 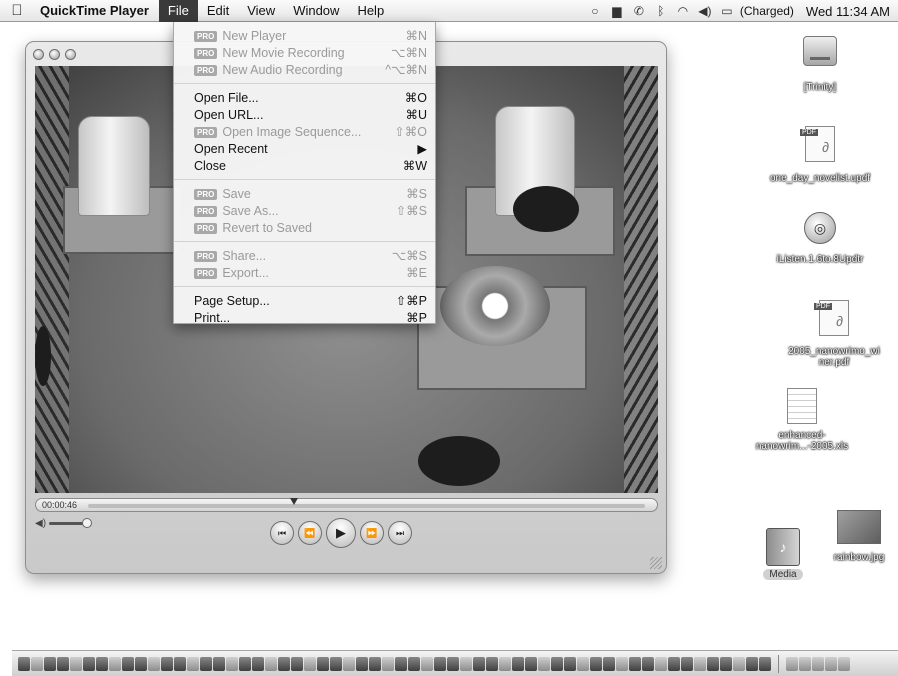 What do you see at coordinates (802, 420) in the screenshot?
I see `desktop-icon-enhanced-xls: enhanced- nanowrim...-2005.xls` at bounding box center [802, 420].